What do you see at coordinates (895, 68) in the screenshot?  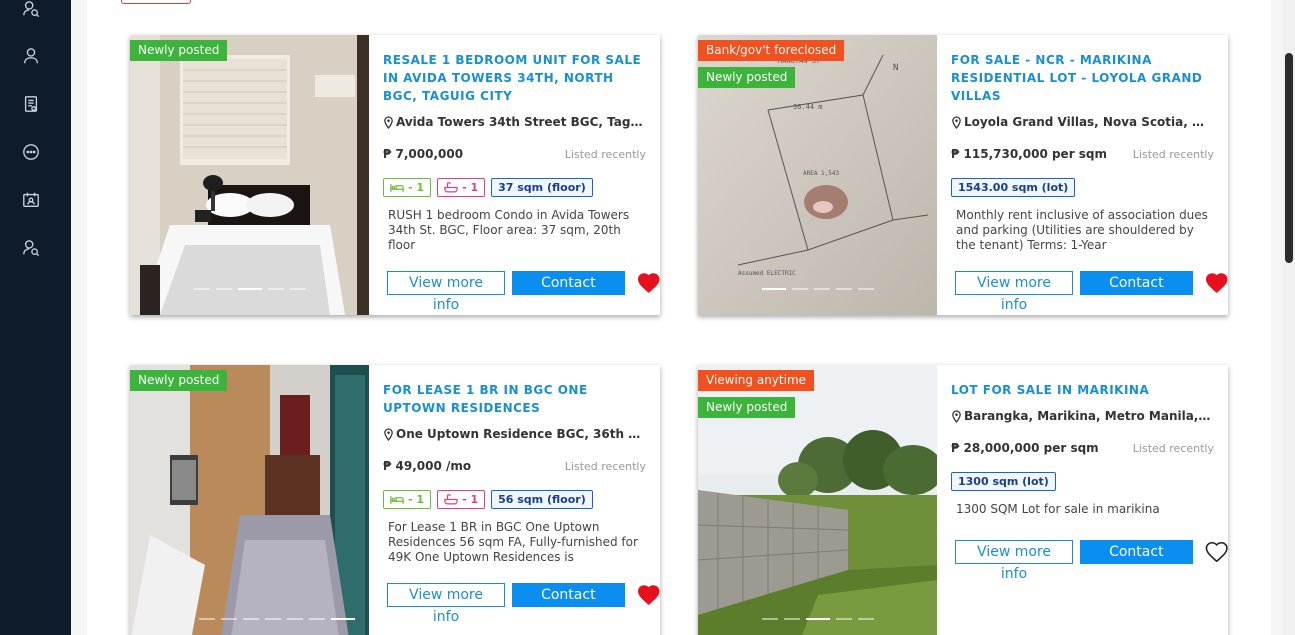 I see `svg-text: N` at bounding box center [895, 68].